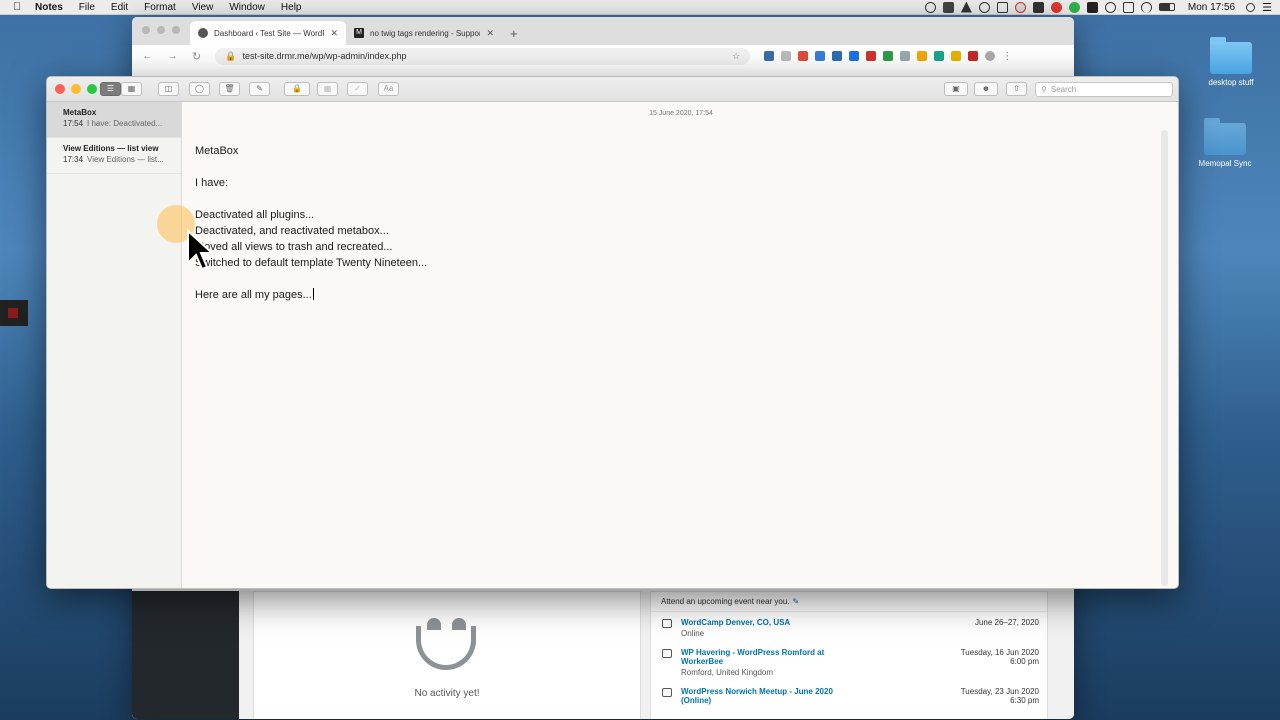 This screenshot has width=1280, height=720. I want to click on new-note-button: ✎, so click(259, 89).